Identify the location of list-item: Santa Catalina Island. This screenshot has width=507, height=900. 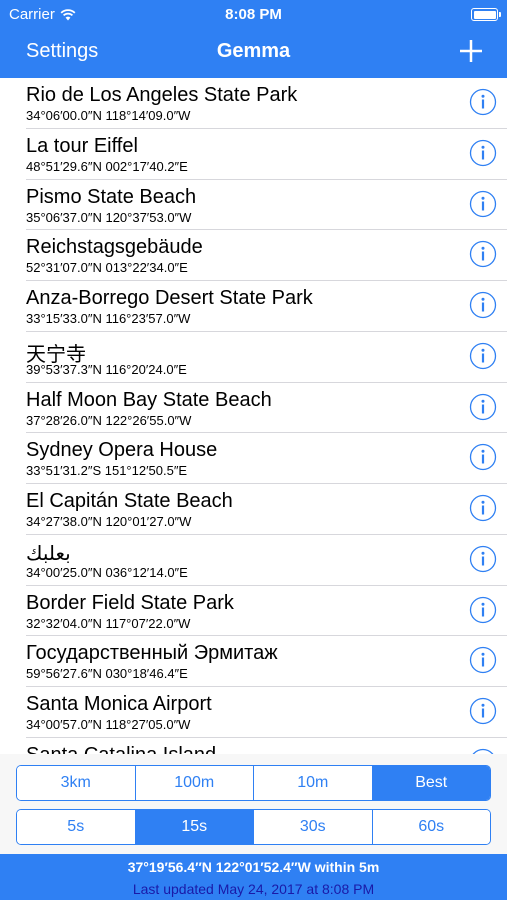
(266, 746).